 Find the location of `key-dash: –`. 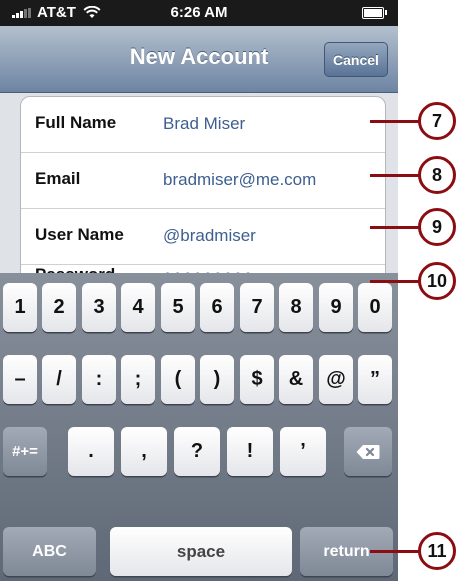

key-dash: – is located at coordinates (20, 379).